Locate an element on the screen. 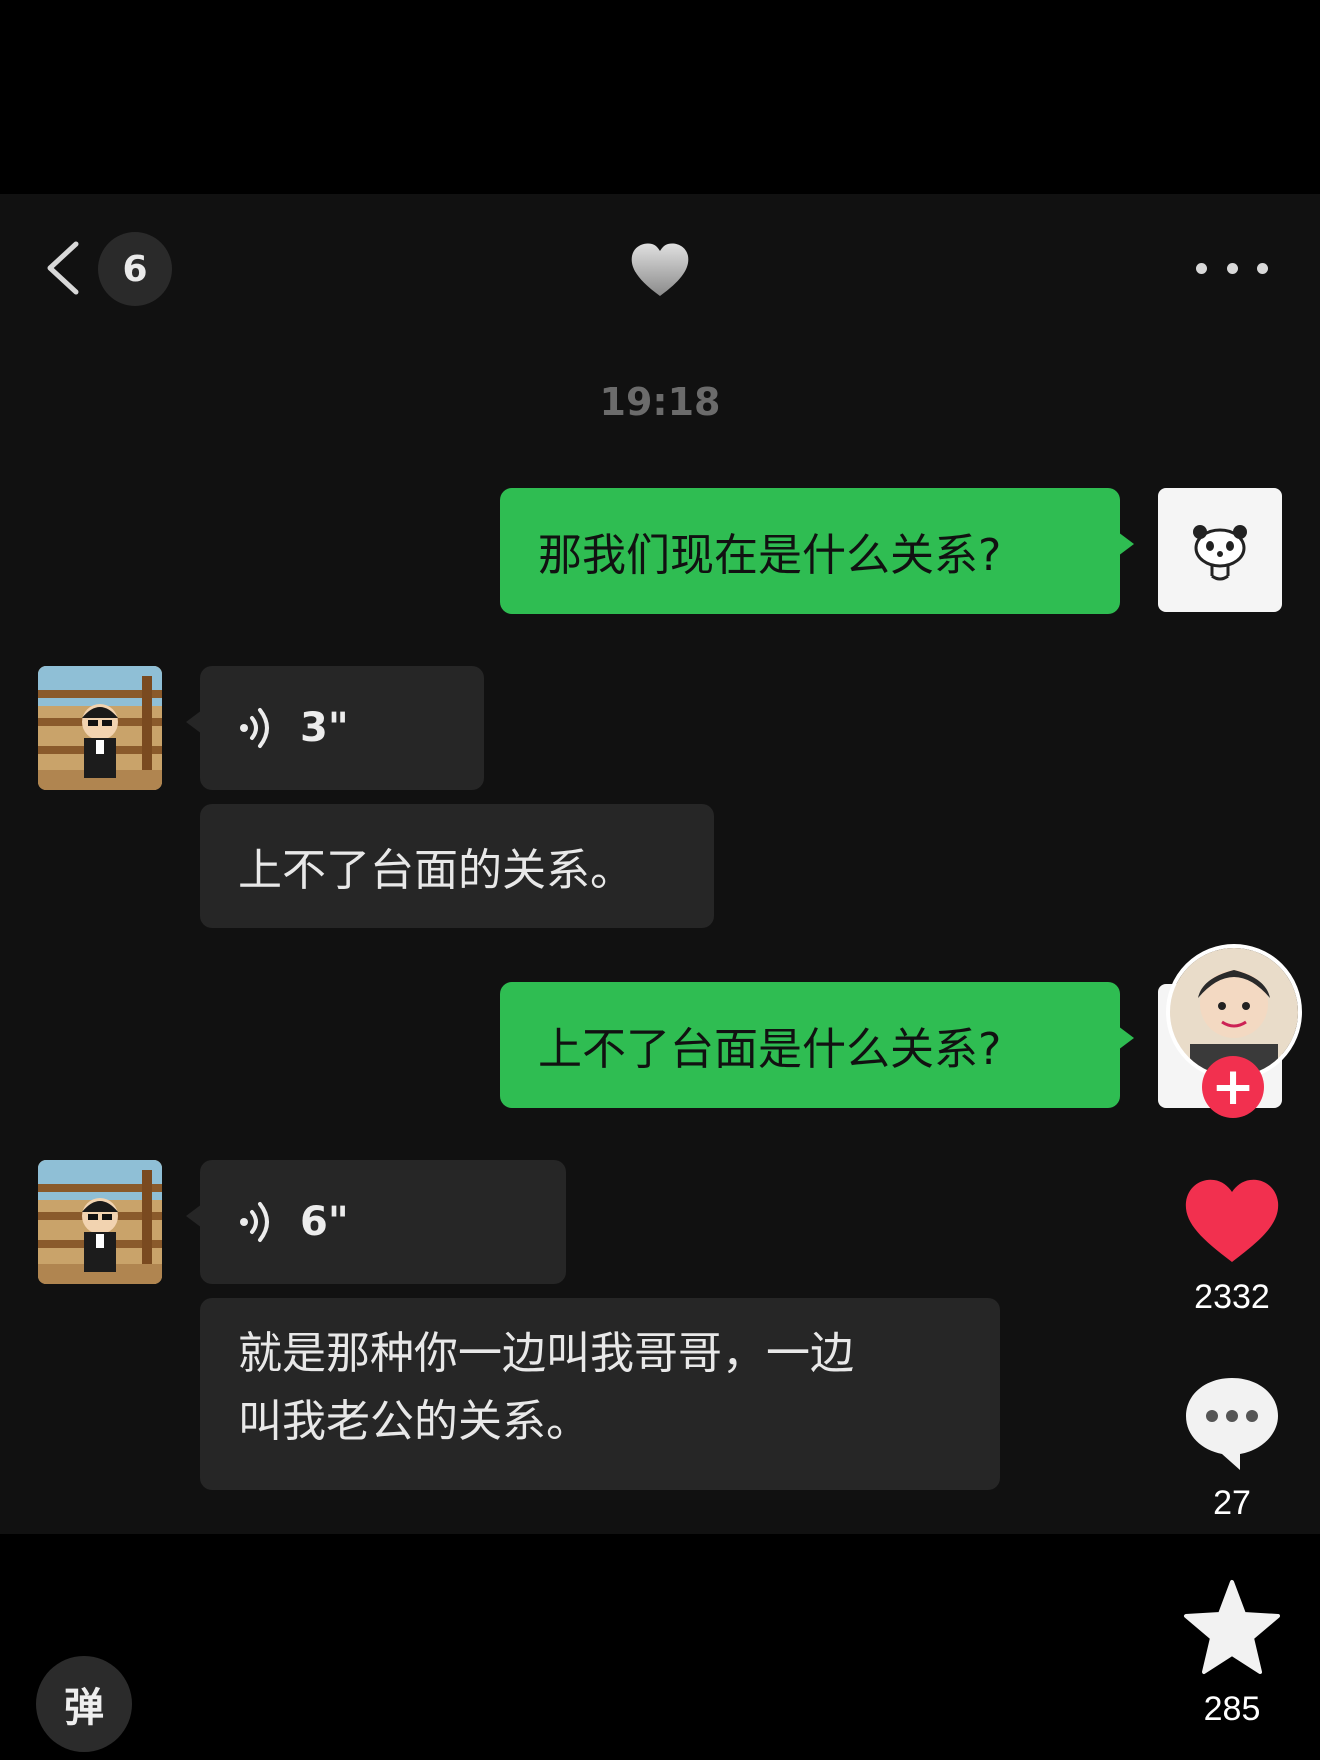 The image size is (1320, 1760). self-avatar is located at coordinates (1220, 550).